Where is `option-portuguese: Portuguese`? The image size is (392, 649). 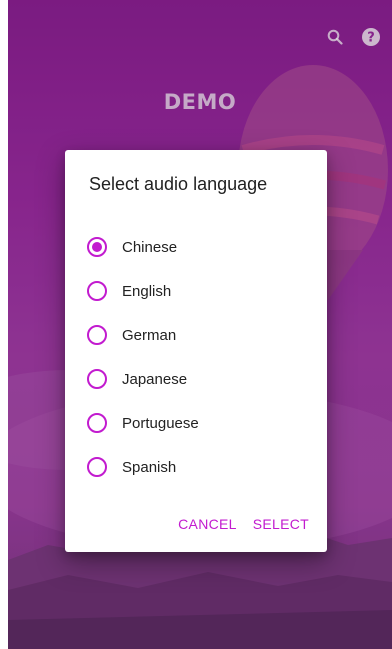
option-portuguese: Portuguese is located at coordinates (197, 423).